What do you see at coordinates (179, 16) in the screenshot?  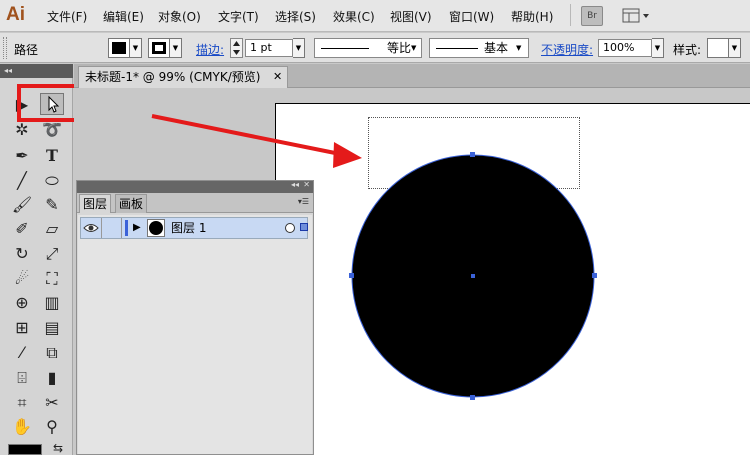 I see `menu-object: 对象(O)` at bounding box center [179, 16].